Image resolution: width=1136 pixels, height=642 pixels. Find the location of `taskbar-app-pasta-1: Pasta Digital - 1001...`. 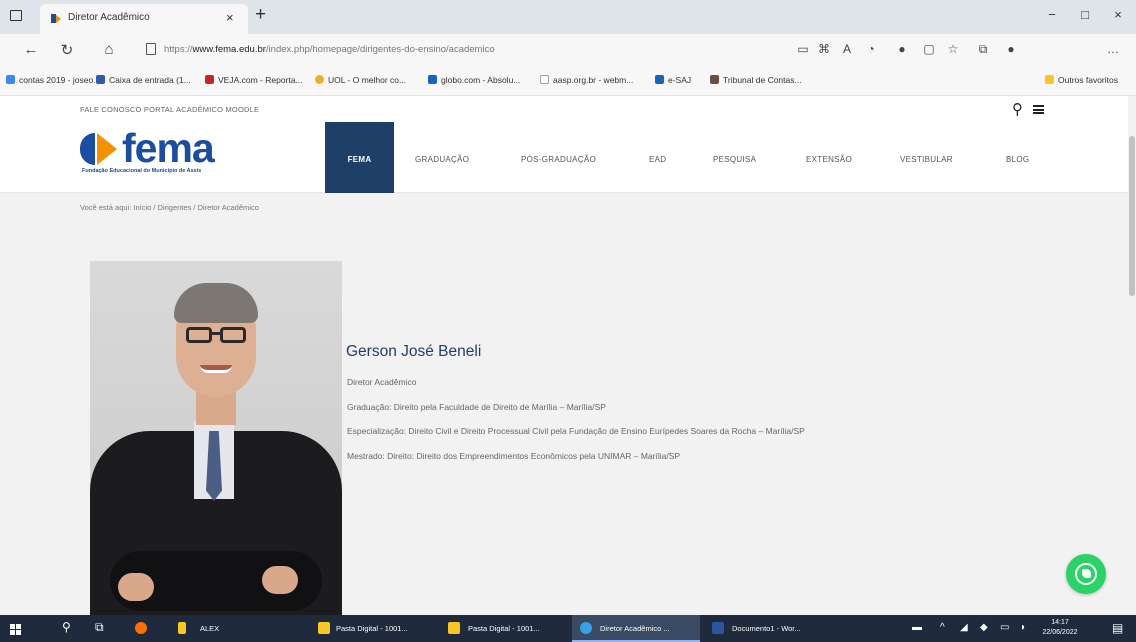

taskbar-app-pasta-1: Pasta Digital - 1001... is located at coordinates (379, 628).